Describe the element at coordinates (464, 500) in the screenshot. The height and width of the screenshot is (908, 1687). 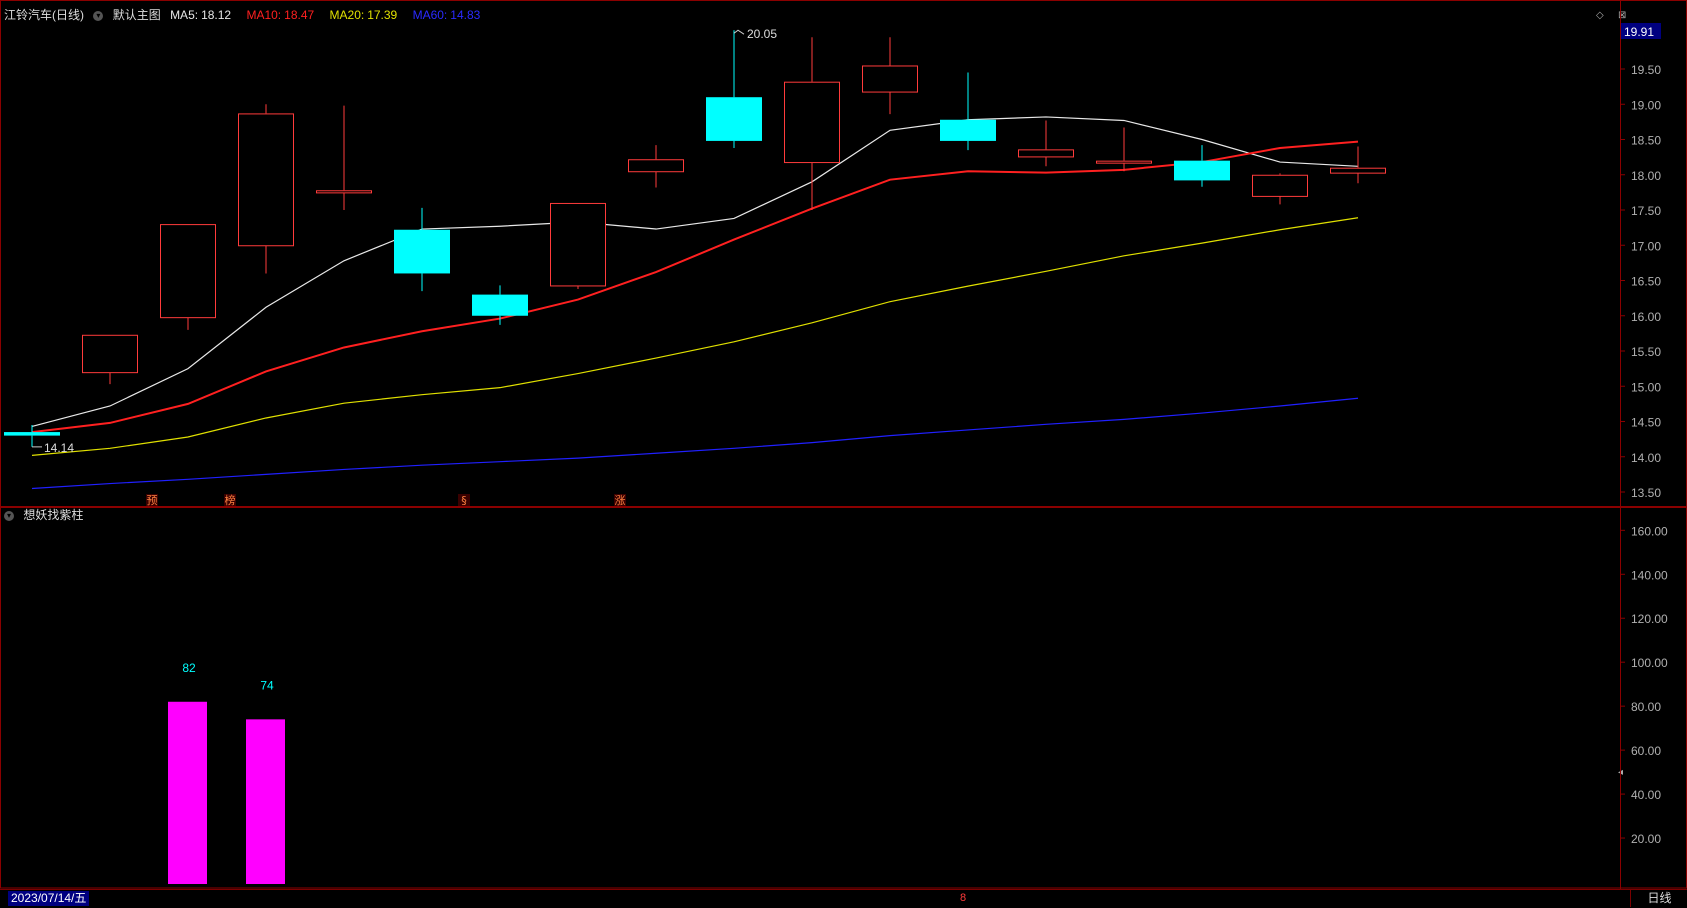
I see `signal-label: §` at that location.